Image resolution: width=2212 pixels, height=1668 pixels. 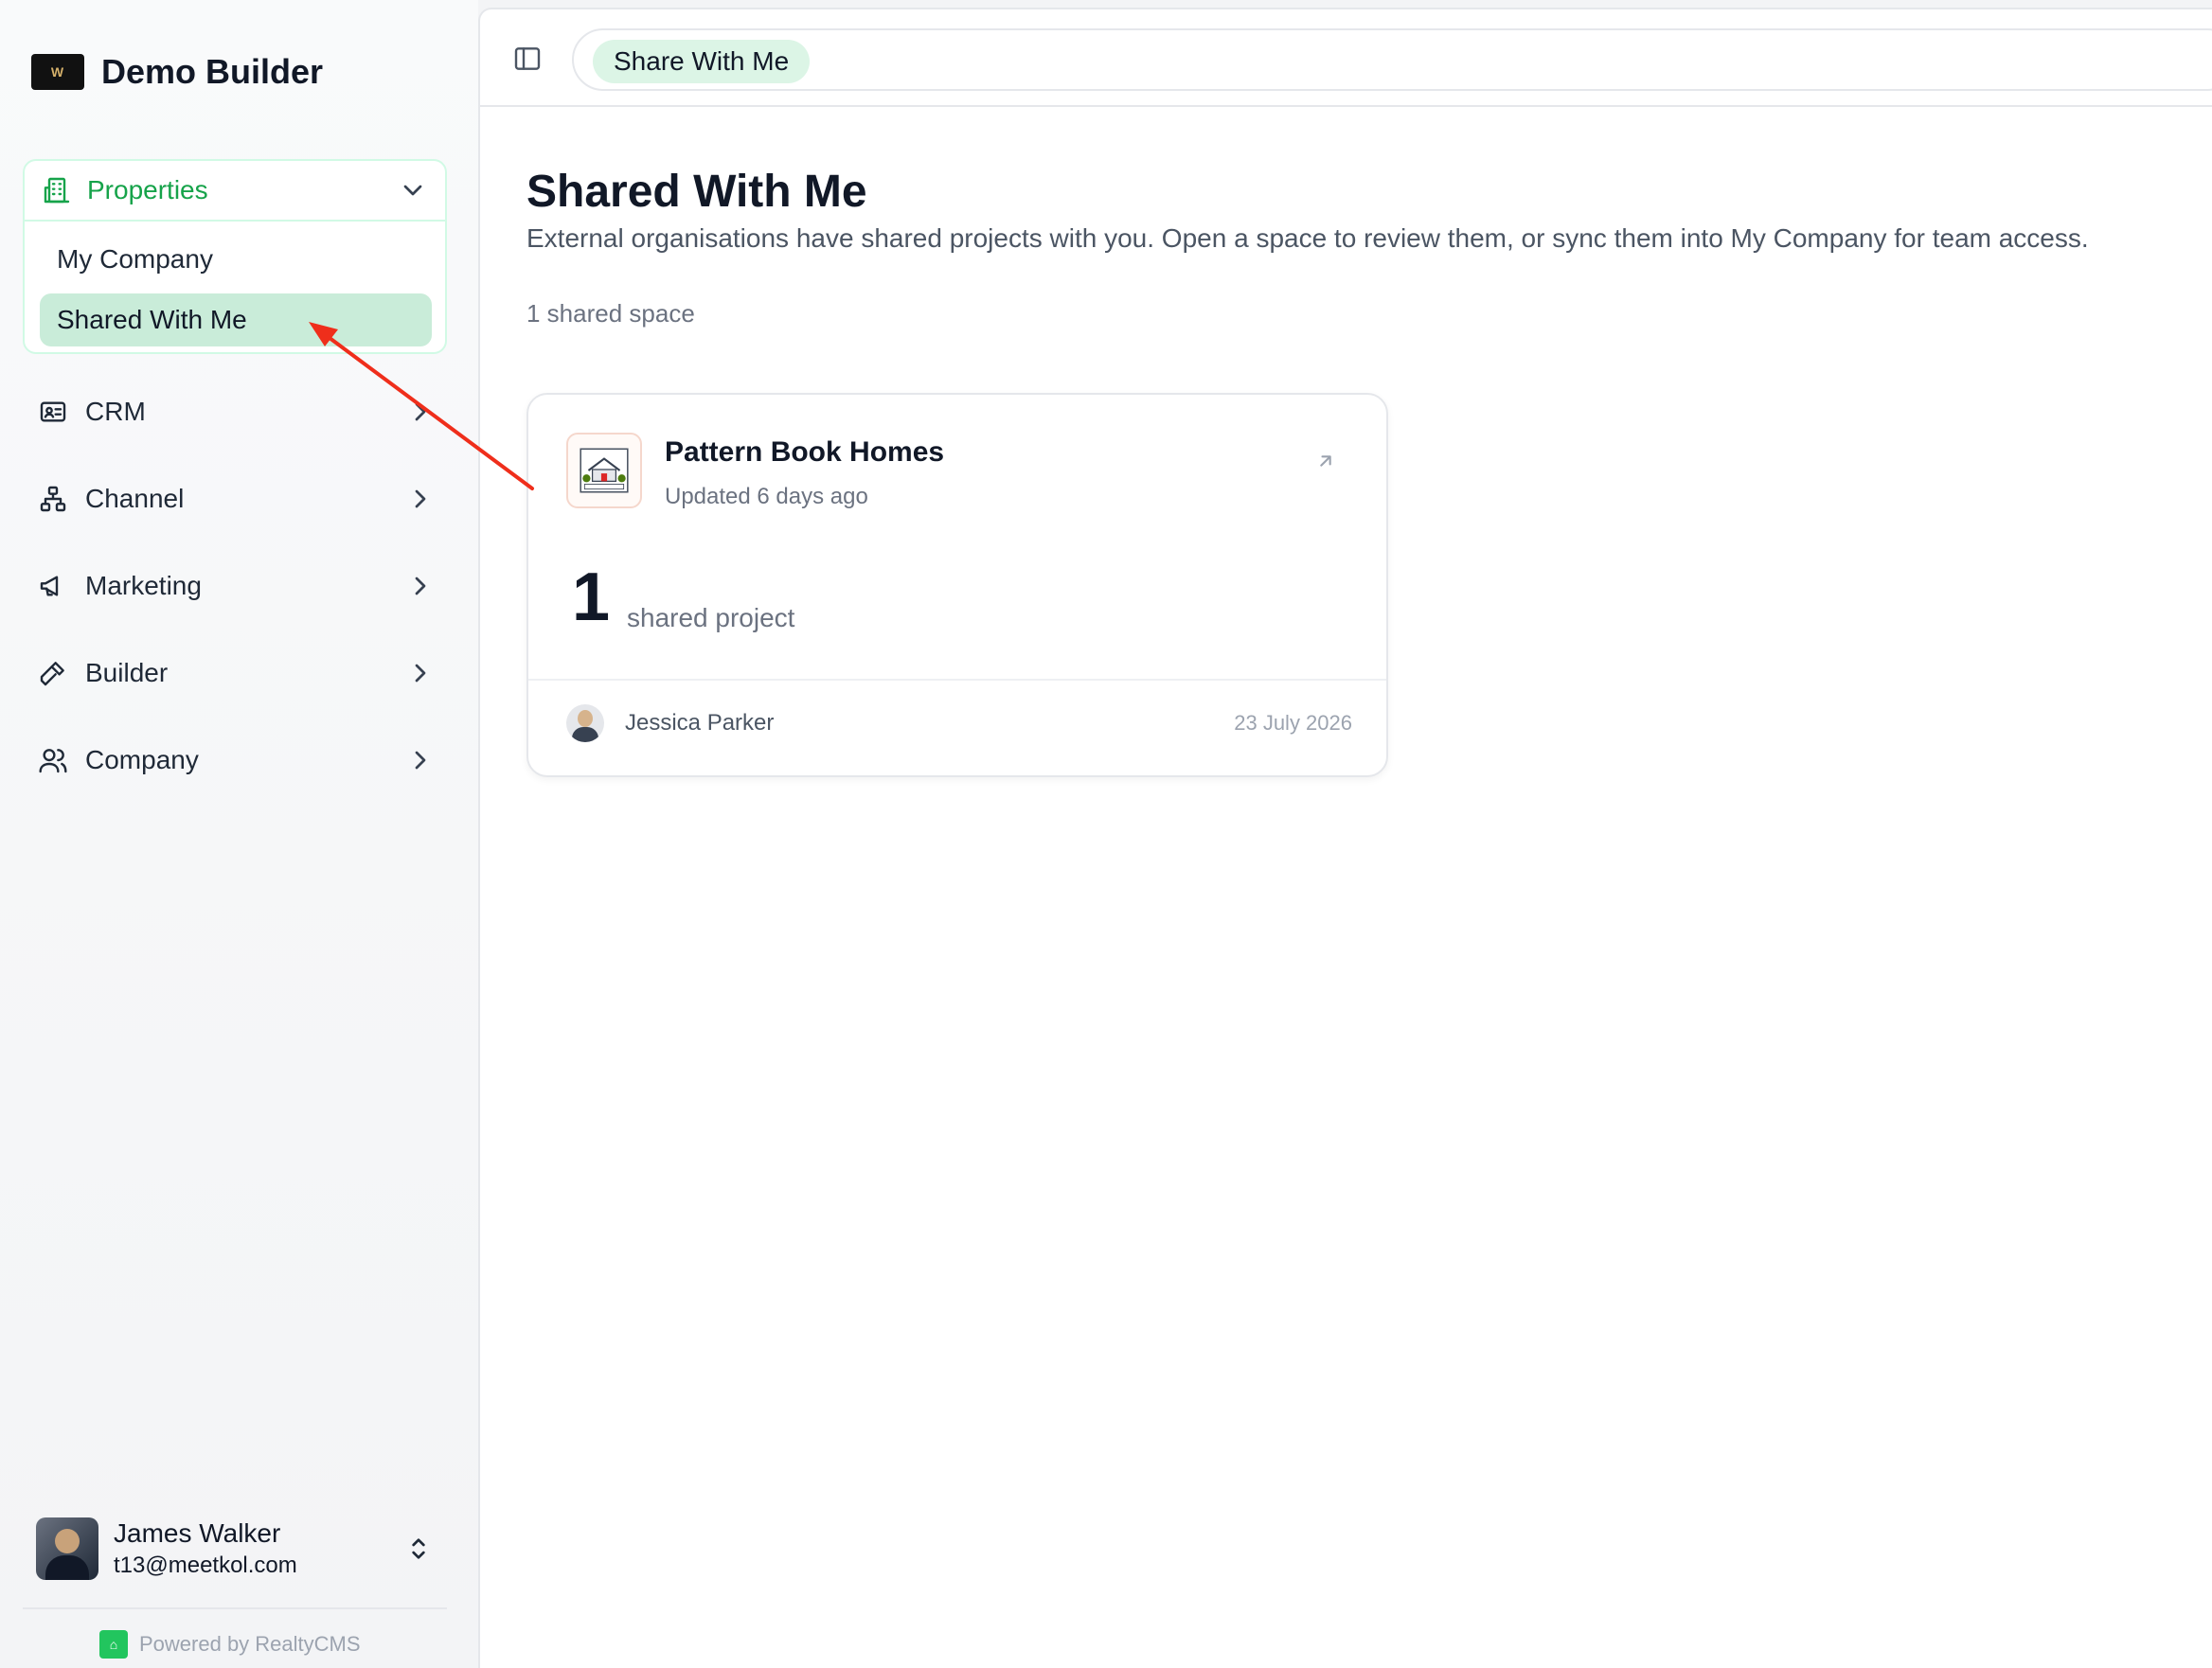 What do you see at coordinates (143, 586) in the screenshot?
I see `sidebar-item-label: Marketing` at bounding box center [143, 586].